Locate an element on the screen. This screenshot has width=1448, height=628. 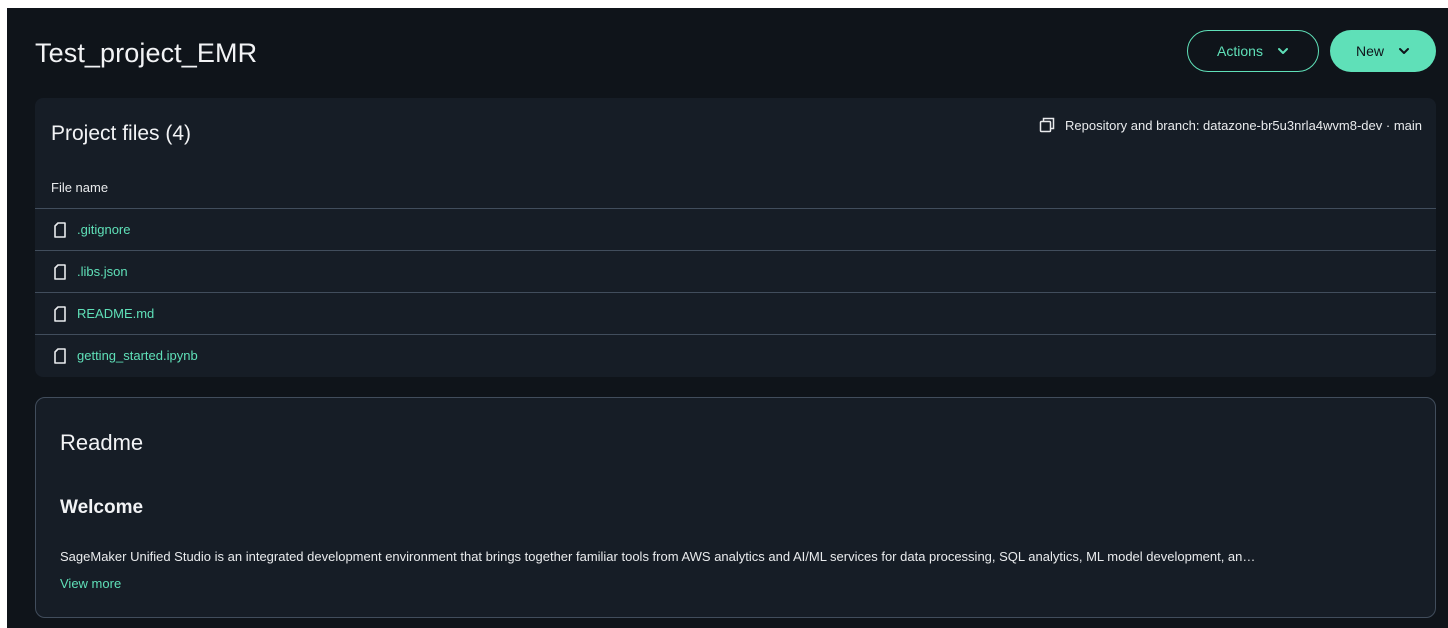
page-title: Test_project_EMR is located at coordinates (146, 53).